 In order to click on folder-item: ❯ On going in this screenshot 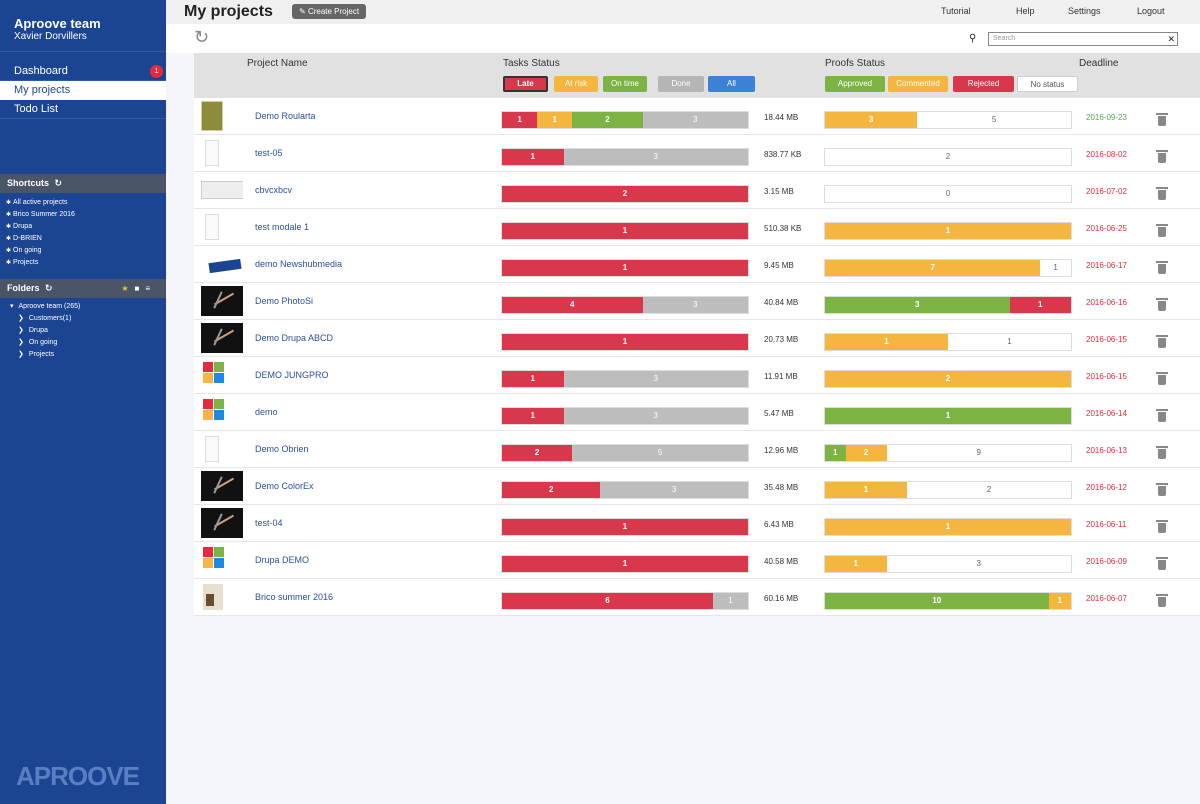, I will do `click(83, 343)`.